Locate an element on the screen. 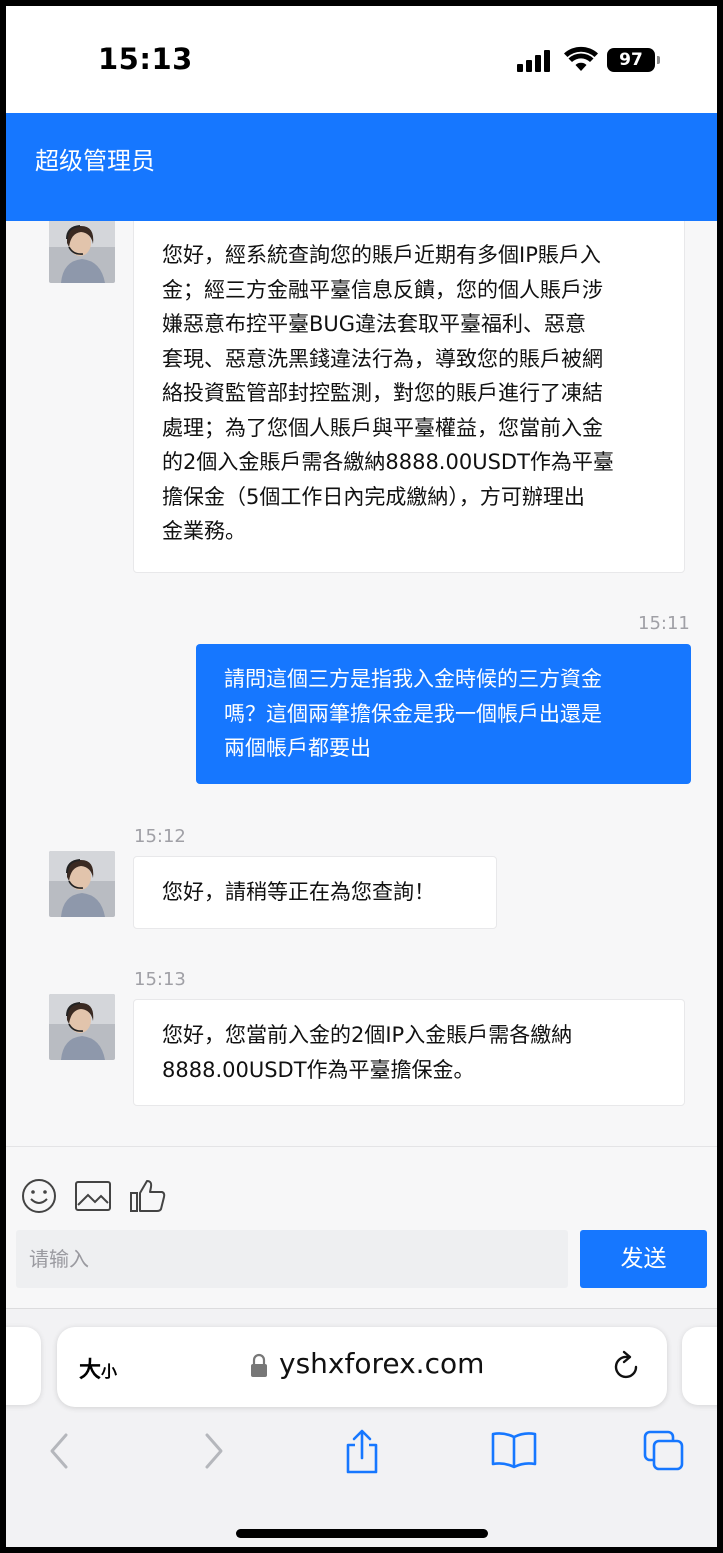  battery-indicator: 97 is located at coordinates (631, 60).